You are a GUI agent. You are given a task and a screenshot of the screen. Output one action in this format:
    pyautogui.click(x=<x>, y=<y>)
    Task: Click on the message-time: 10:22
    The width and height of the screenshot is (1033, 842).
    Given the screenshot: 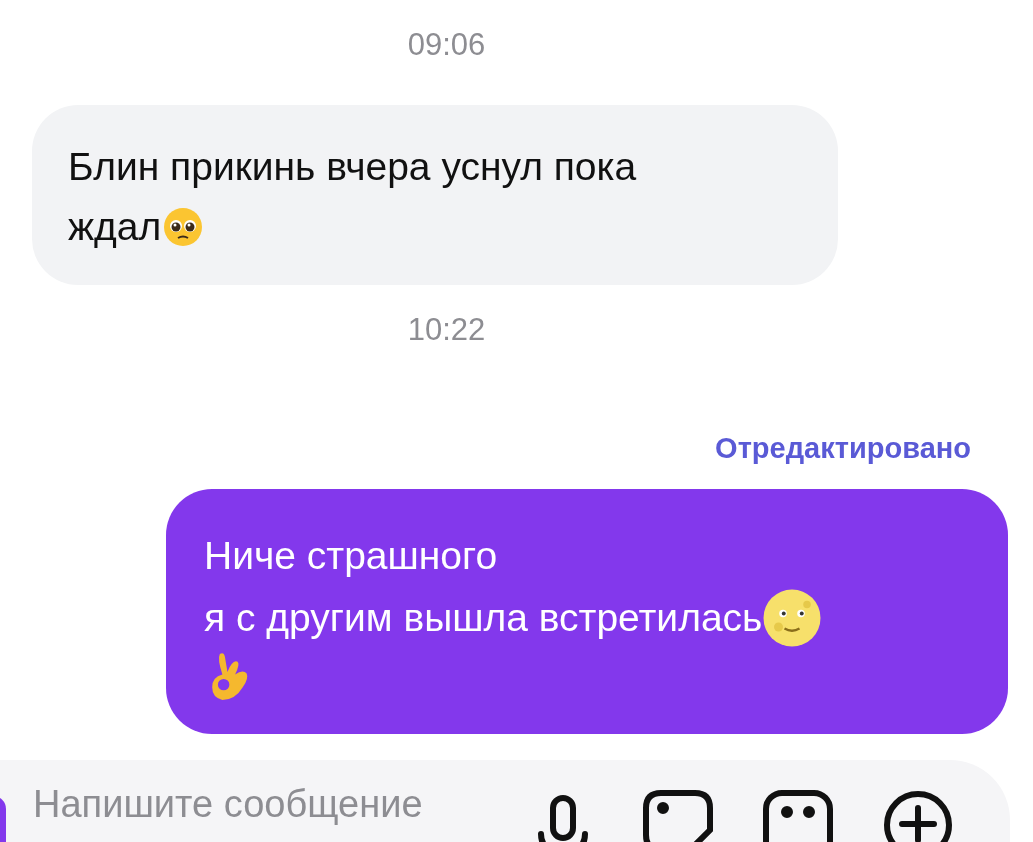 What is the action you would take?
    pyautogui.click(x=446, y=329)
    